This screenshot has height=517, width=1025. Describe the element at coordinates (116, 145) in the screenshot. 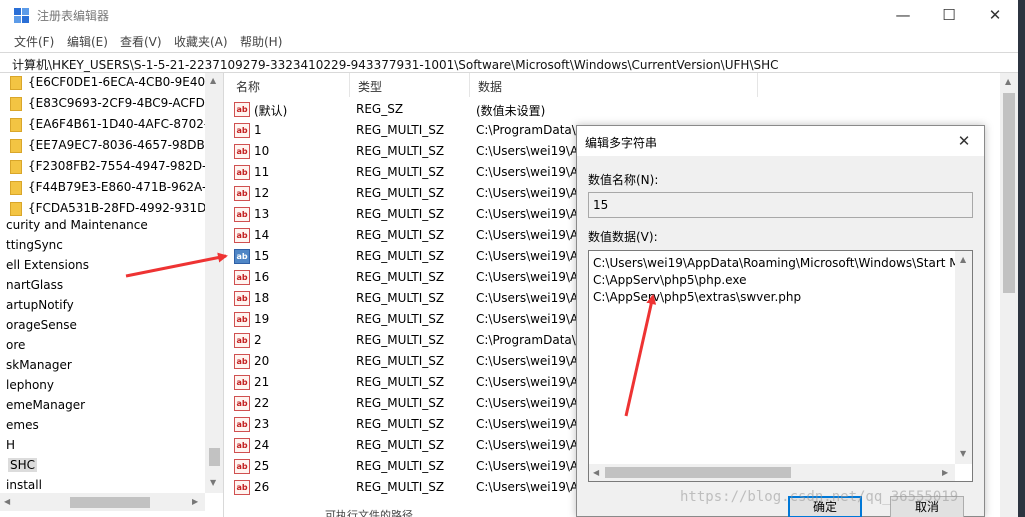

I see `tree-item-label: {EE7A9EC7-8036-4657-98DB-E` at that location.